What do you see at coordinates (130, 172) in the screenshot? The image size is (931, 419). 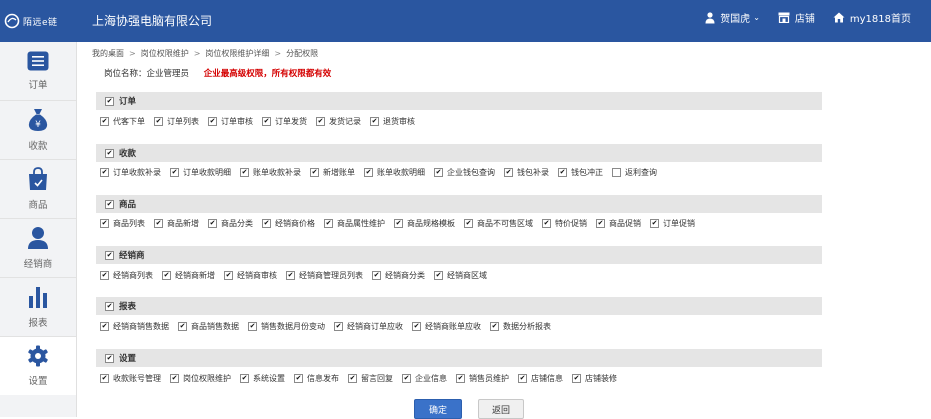 I see `permission-checkbox-item: ✔ 订单收款补录` at bounding box center [130, 172].